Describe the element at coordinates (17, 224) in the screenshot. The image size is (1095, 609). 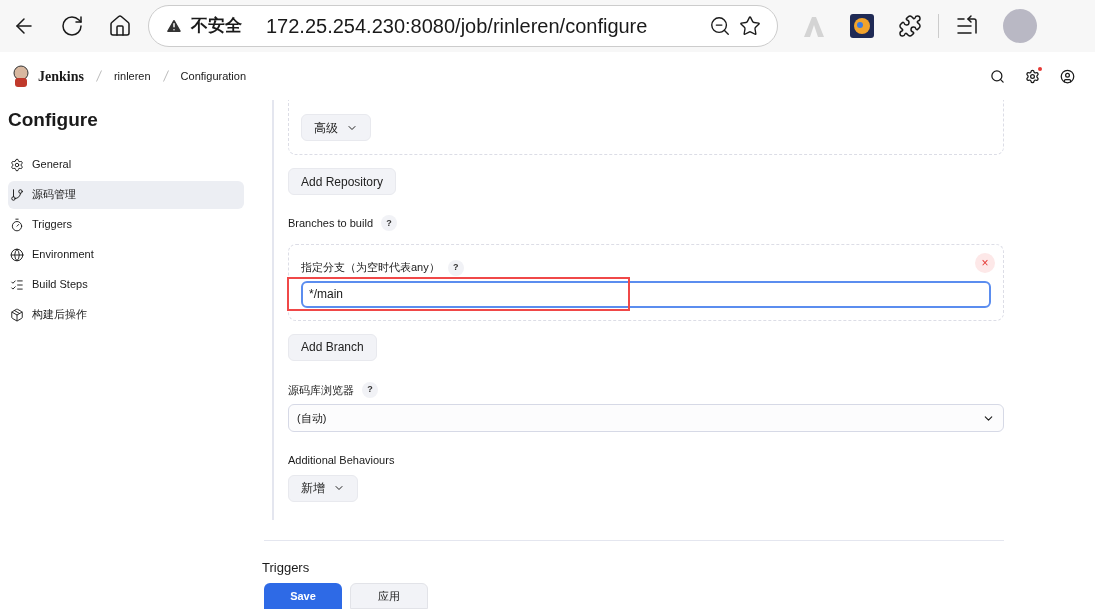
I see `timer-icon` at that location.